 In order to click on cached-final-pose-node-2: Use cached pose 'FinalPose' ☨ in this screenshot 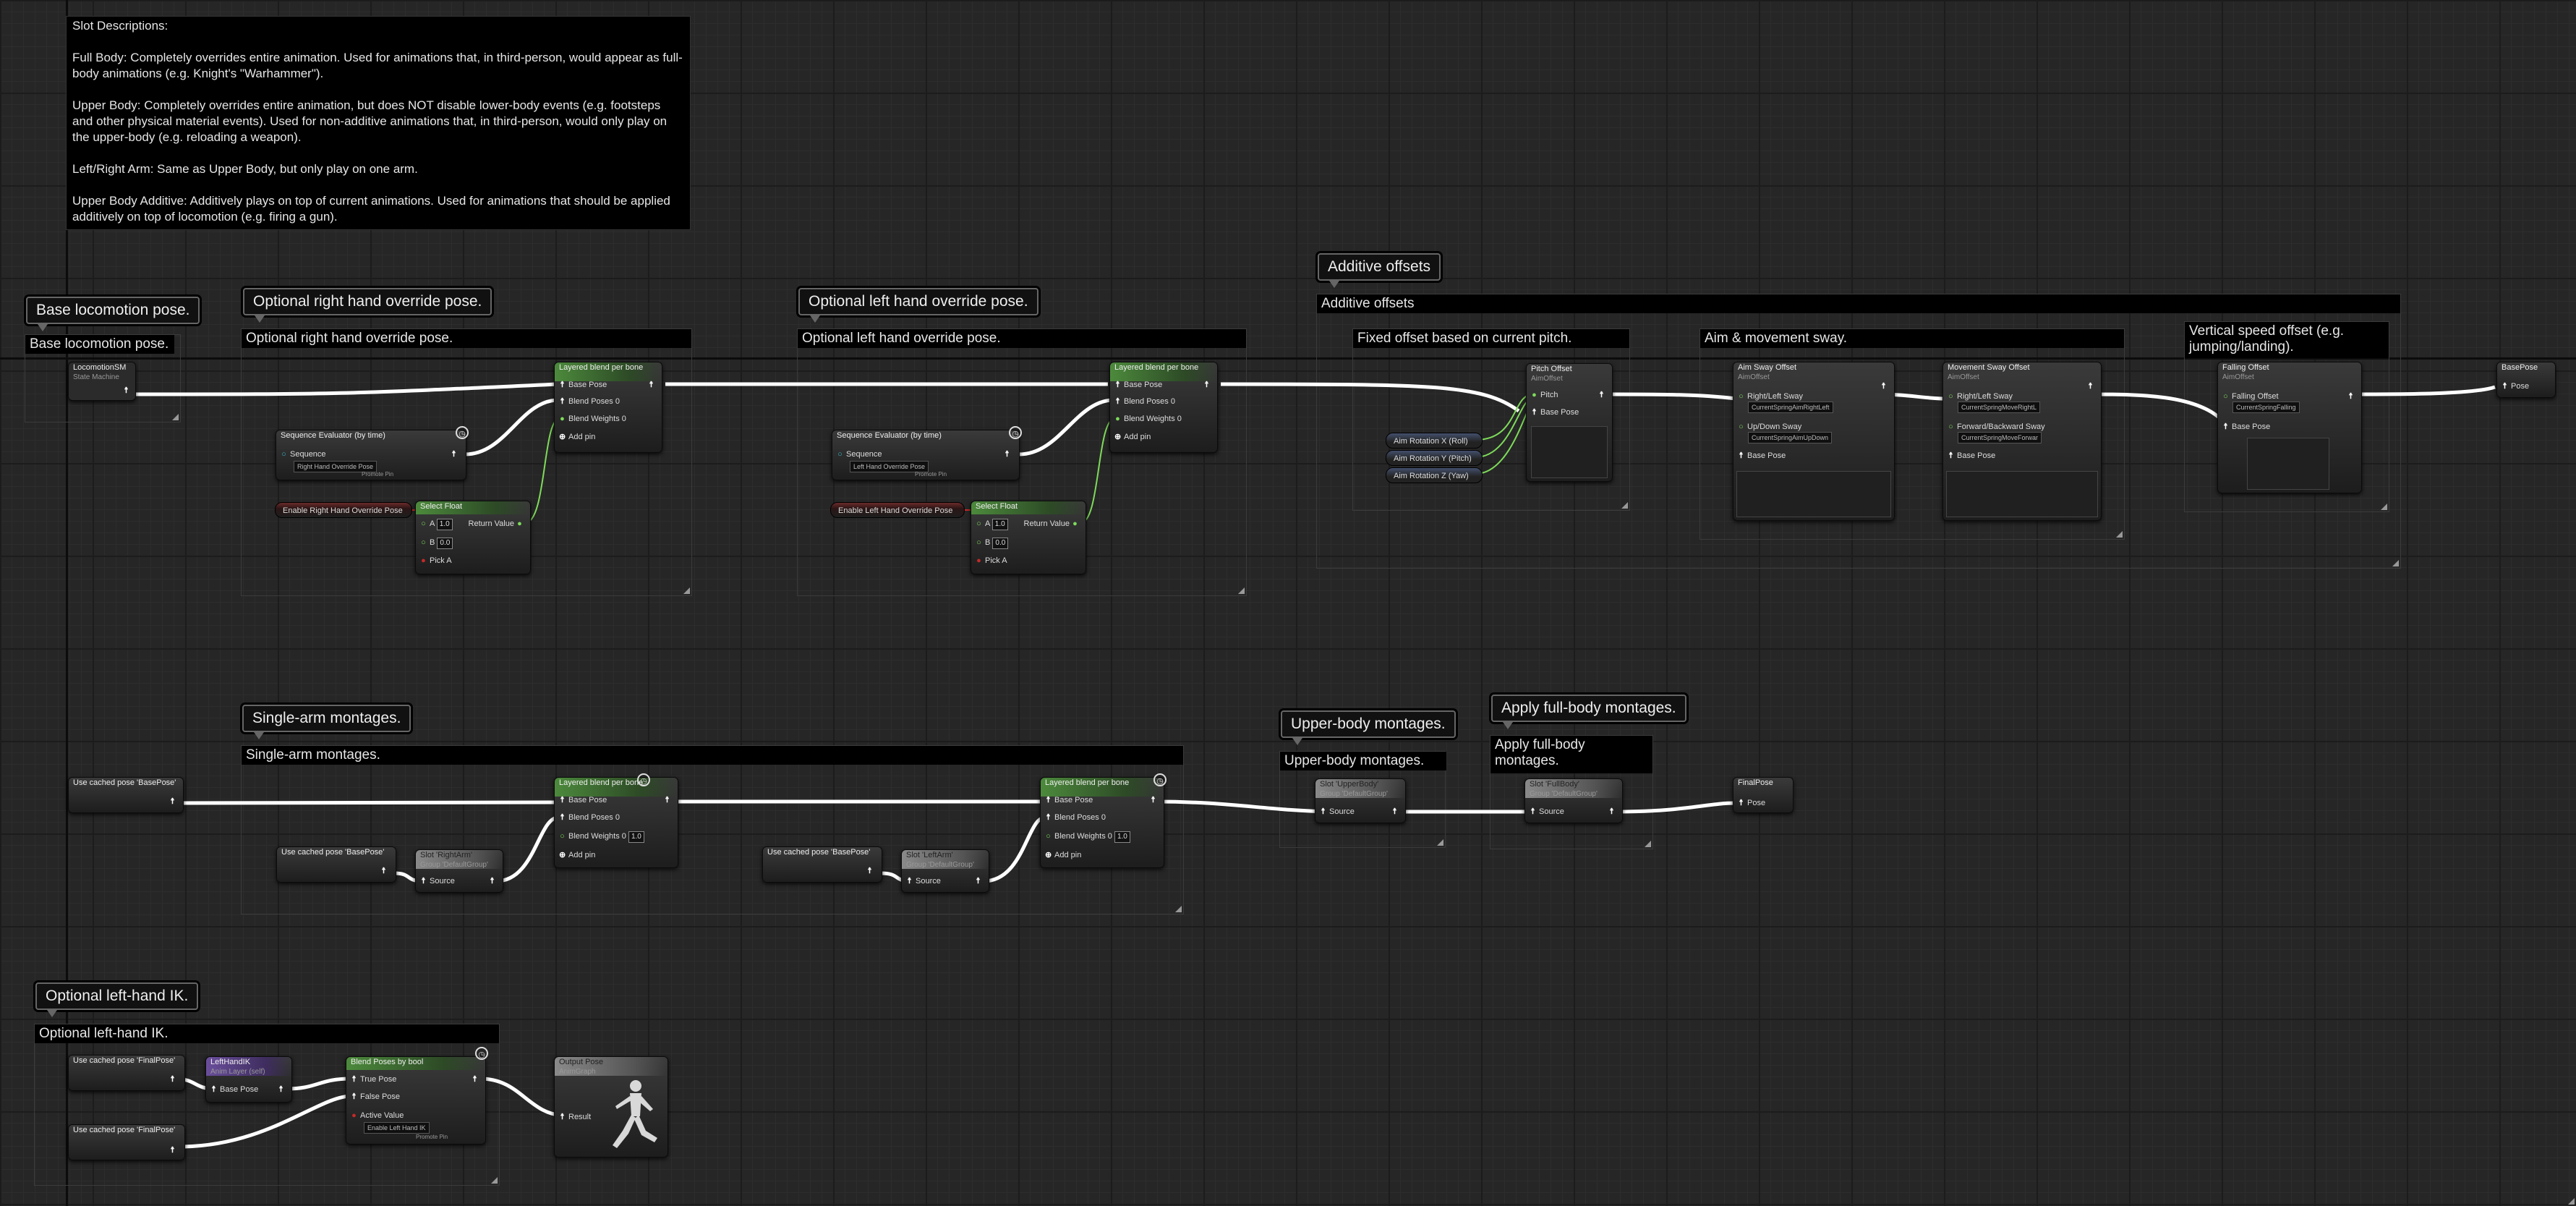, I will do `click(126, 1142)`.